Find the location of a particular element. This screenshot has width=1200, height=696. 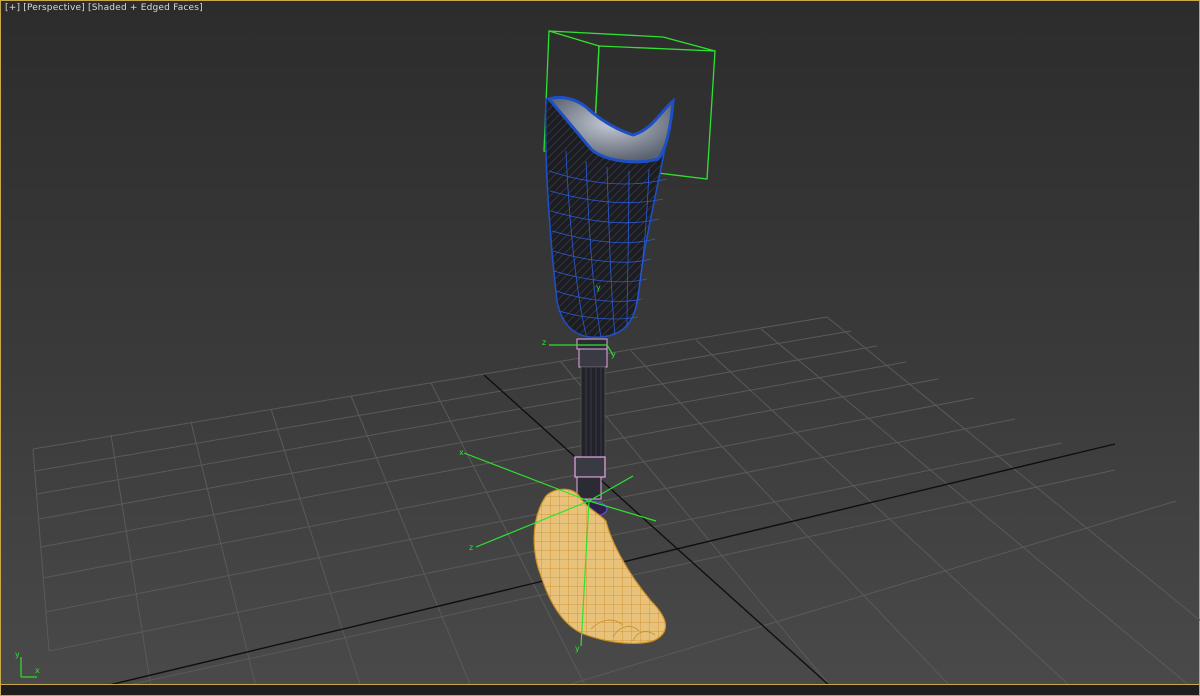

prosthetic-socket is located at coordinates (609, 217).